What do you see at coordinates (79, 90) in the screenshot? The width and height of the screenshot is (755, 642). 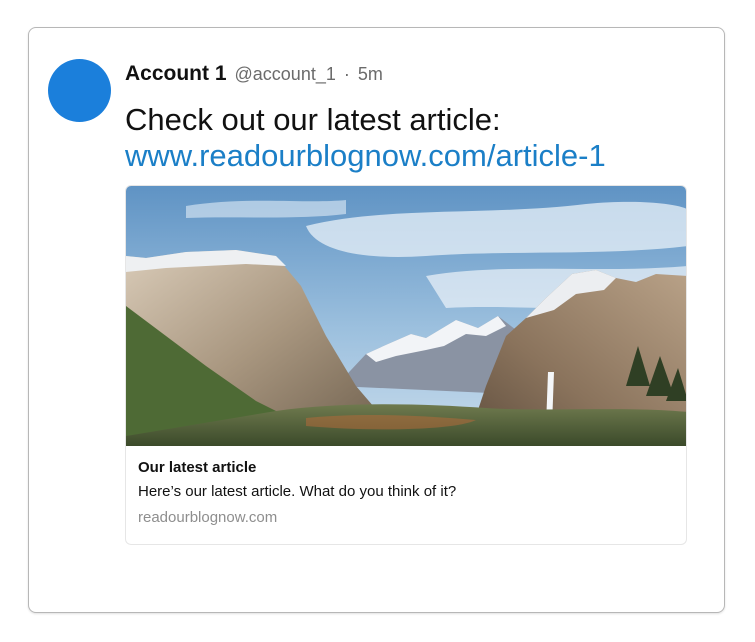 I see `avatar` at bounding box center [79, 90].